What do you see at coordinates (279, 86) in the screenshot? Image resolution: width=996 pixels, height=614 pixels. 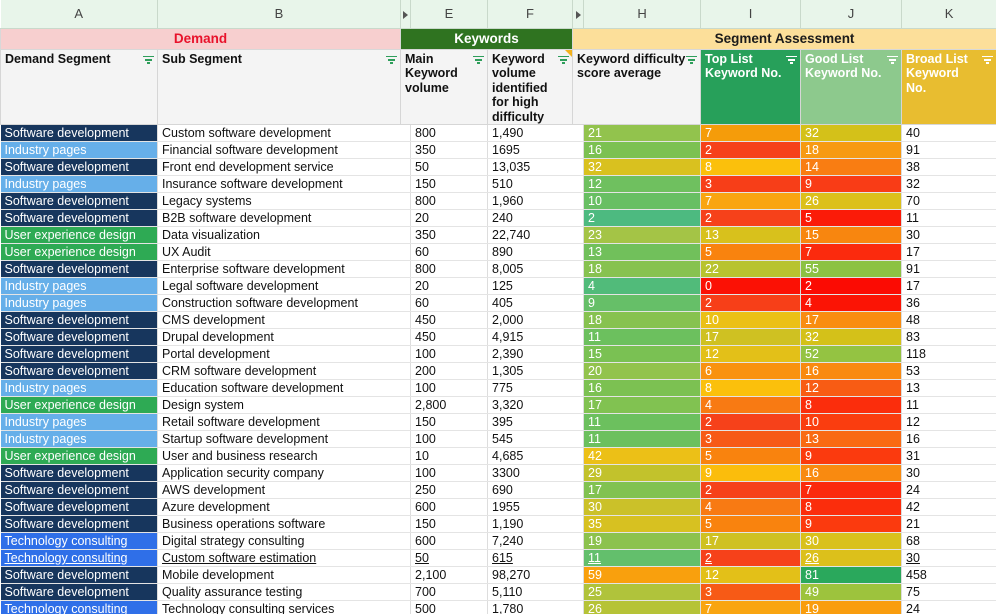 I see `header-sub-segment: Sub Segment` at bounding box center [279, 86].